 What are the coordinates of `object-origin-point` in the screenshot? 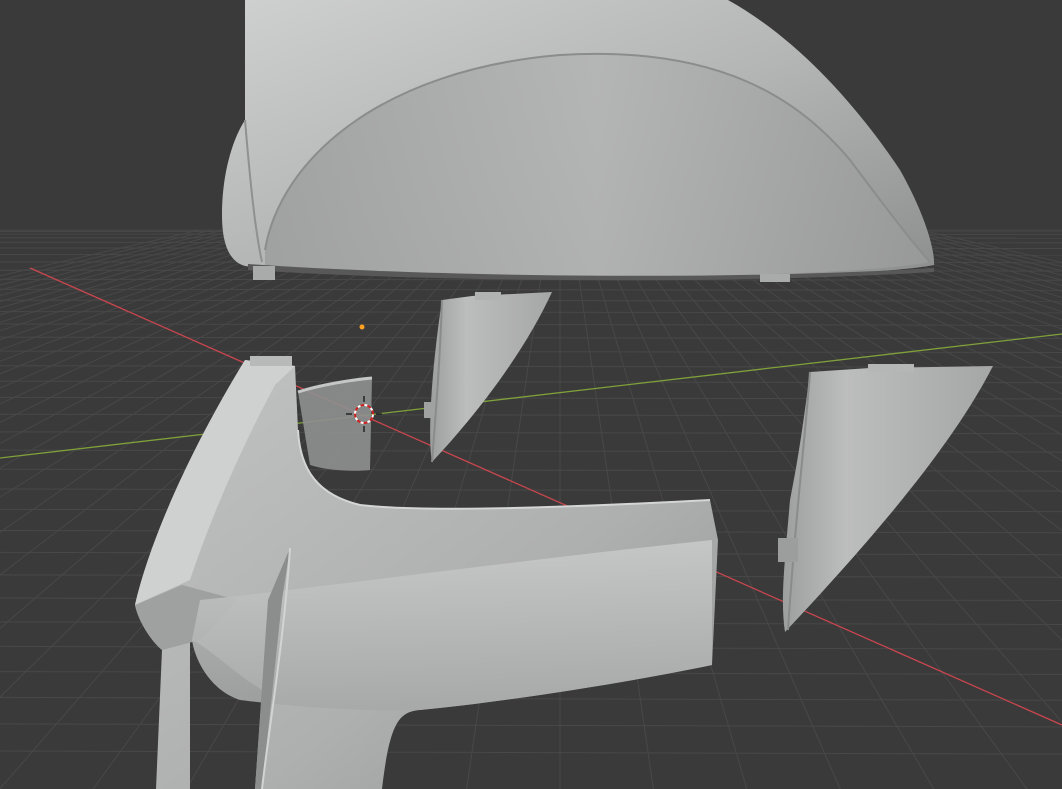 It's located at (362, 327).